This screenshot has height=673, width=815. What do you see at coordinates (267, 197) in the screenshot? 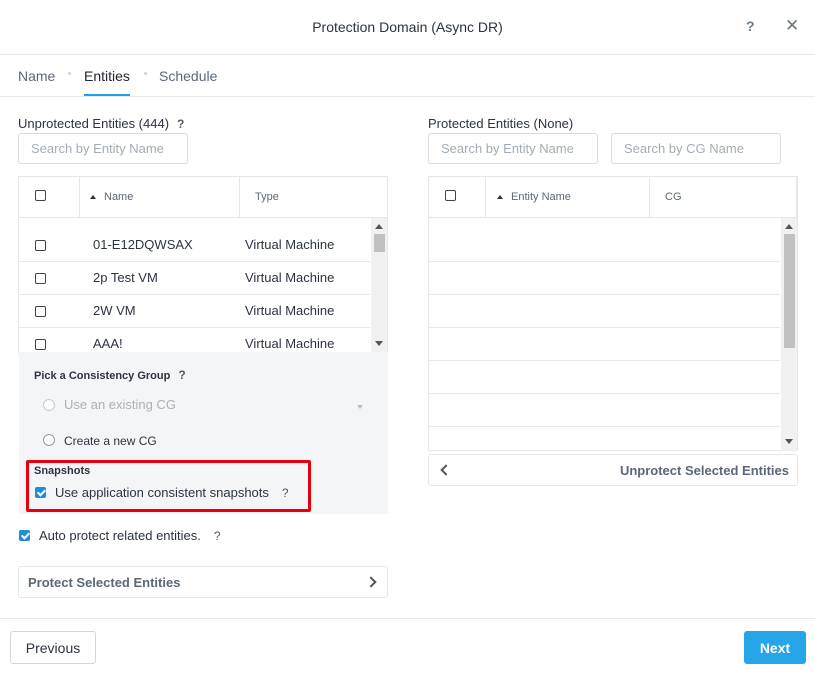
I see `column-header-type: Type` at bounding box center [267, 197].